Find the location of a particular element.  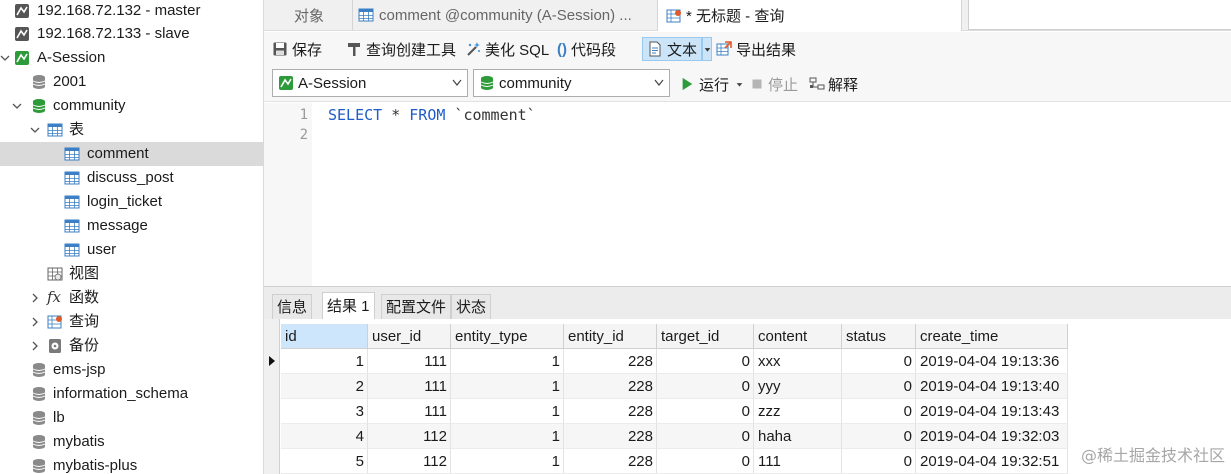

cell-create-time: 2019-04-04 19:32:51 is located at coordinates (992, 461).